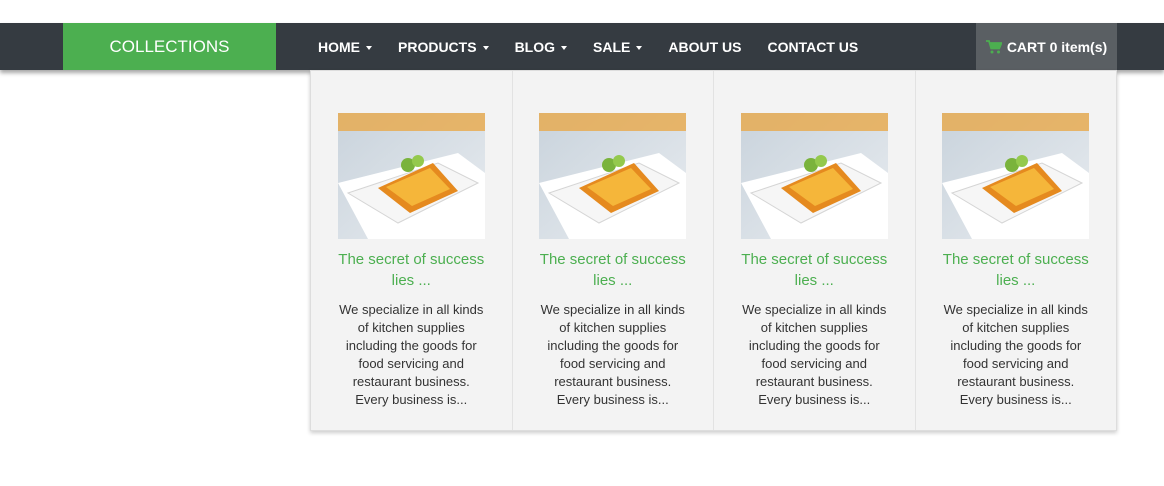 The image size is (1164, 486). I want to click on collections-button: COLLECTIONS, so click(169, 46).